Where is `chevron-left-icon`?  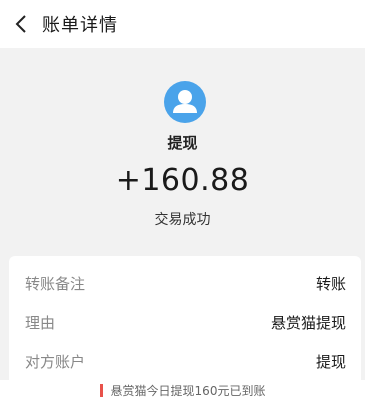
chevron-left-icon is located at coordinates (20, 24).